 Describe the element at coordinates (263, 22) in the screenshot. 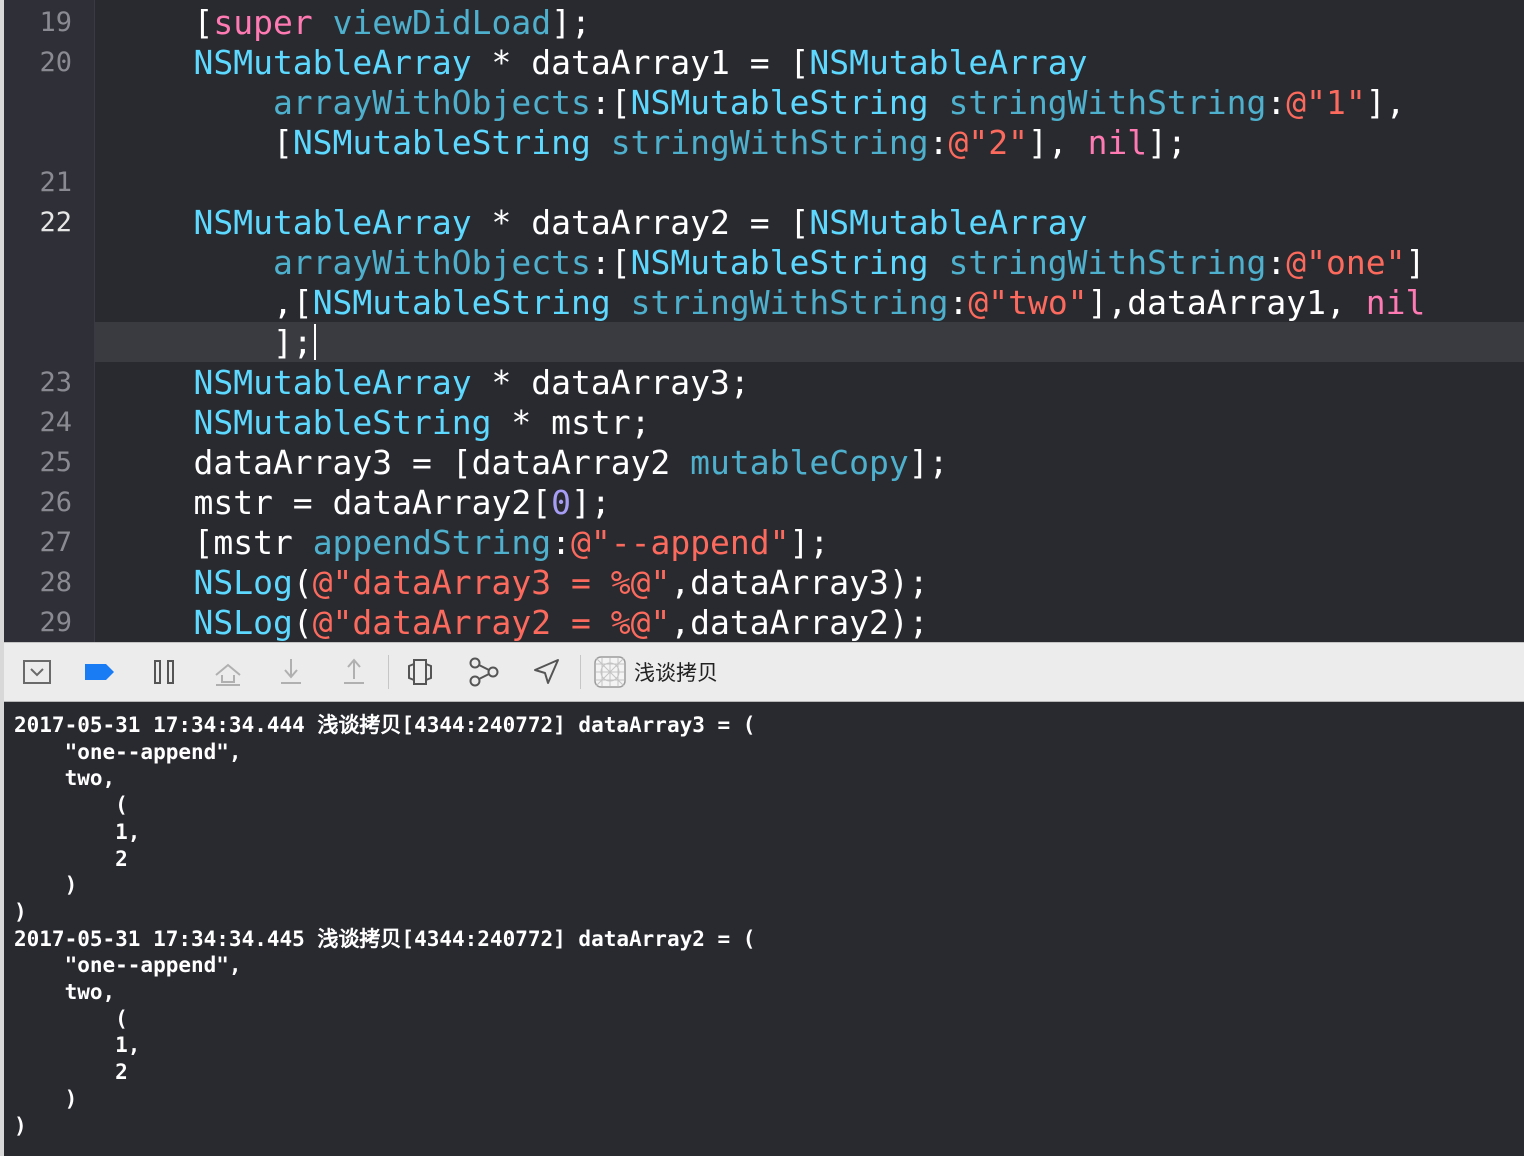

I see `code-token: super` at that location.